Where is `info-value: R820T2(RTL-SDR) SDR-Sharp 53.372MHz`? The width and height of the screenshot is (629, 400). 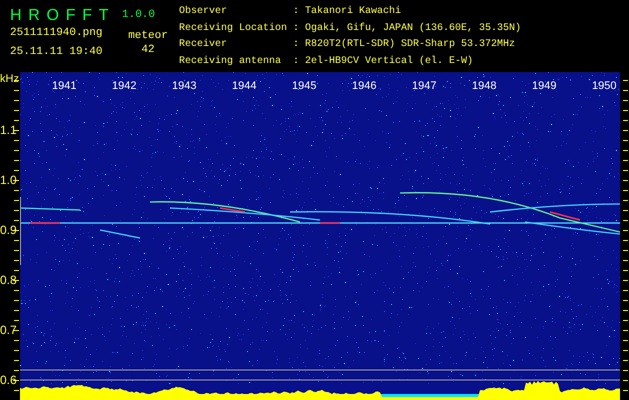
info-value: R820T2(RTL-SDR) SDR-Sharp 53.372MHz is located at coordinates (410, 45).